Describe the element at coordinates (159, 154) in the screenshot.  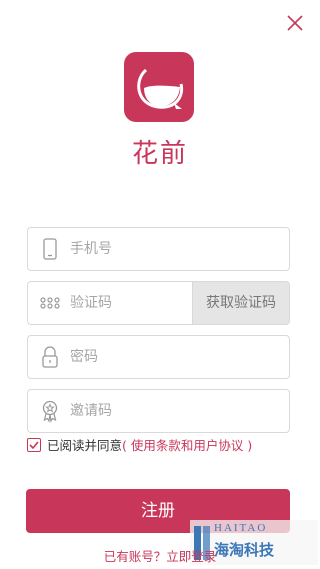
I see `brand-name: 花前` at that location.